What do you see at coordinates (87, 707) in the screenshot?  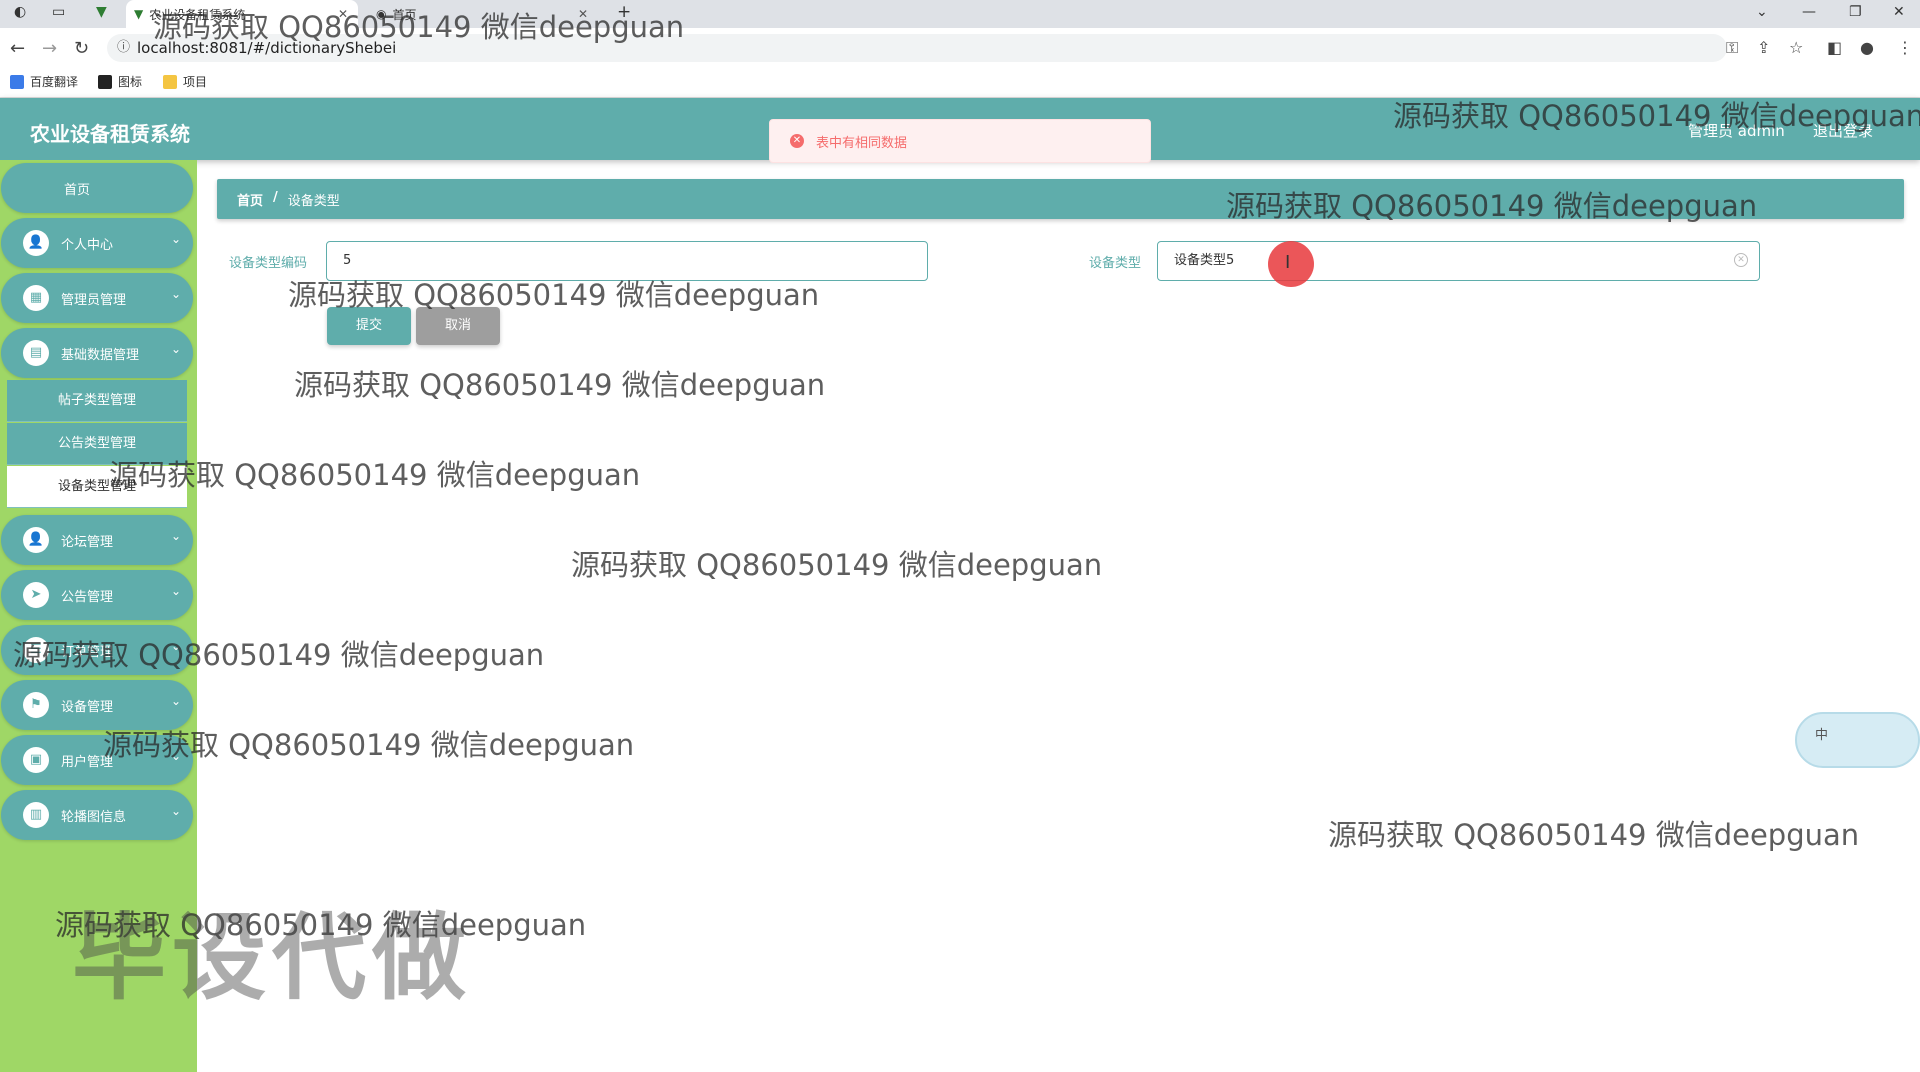 I see `sidebar-item-label: 设备管理` at bounding box center [87, 707].